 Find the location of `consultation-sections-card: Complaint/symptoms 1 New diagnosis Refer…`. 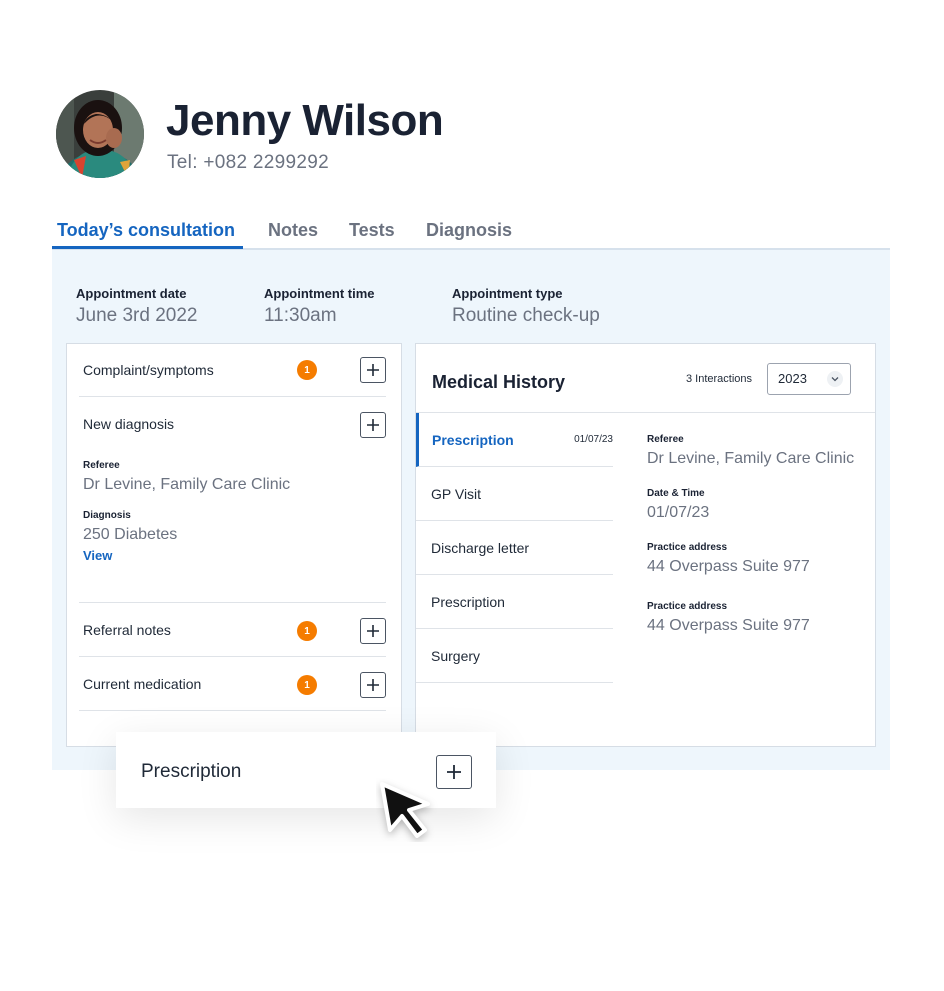

consultation-sections-card: Complaint/symptoms 1 New diagnosis Refer… is located at coordinates (234, 545).